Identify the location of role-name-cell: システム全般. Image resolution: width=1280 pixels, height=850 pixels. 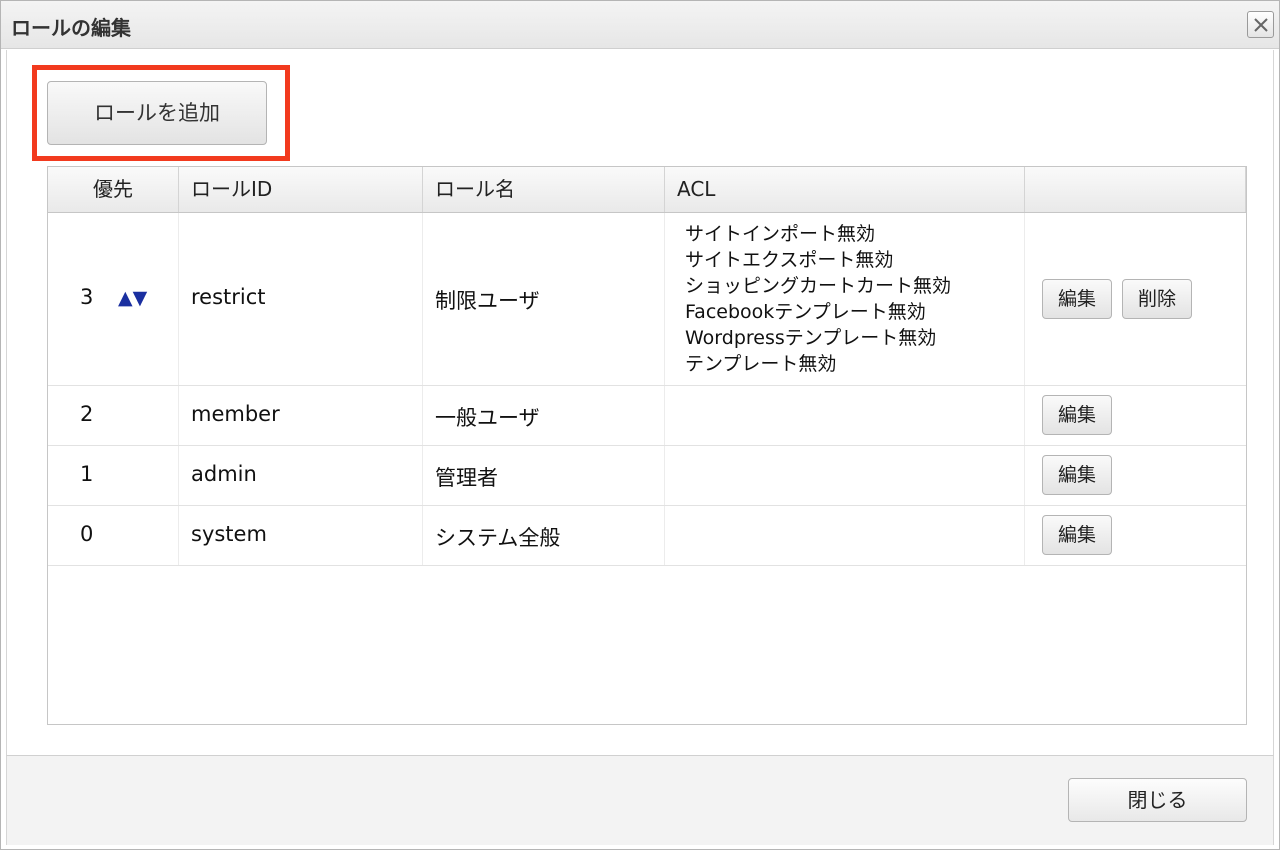
(544, 535).